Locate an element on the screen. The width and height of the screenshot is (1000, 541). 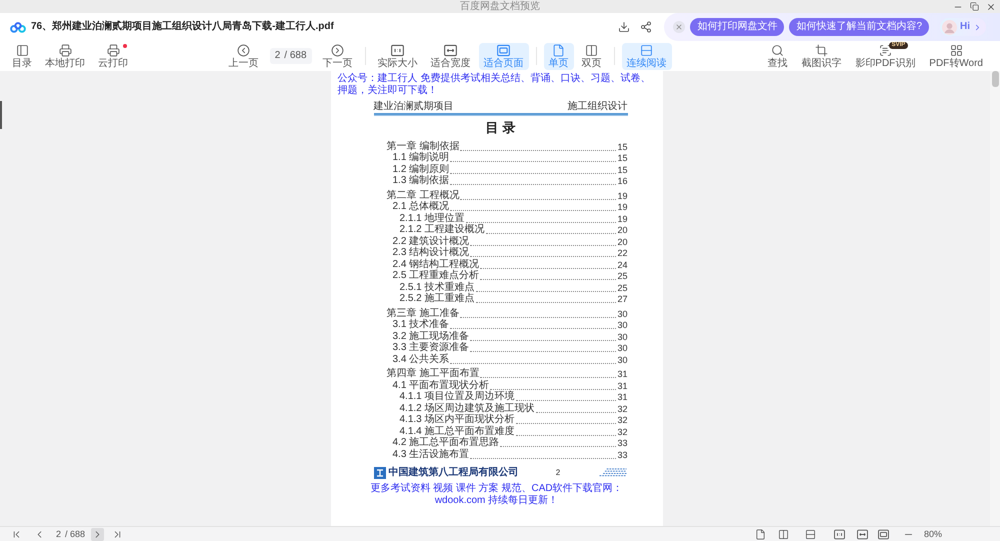
page-total: / 688 is located at coordinates (75, 534).